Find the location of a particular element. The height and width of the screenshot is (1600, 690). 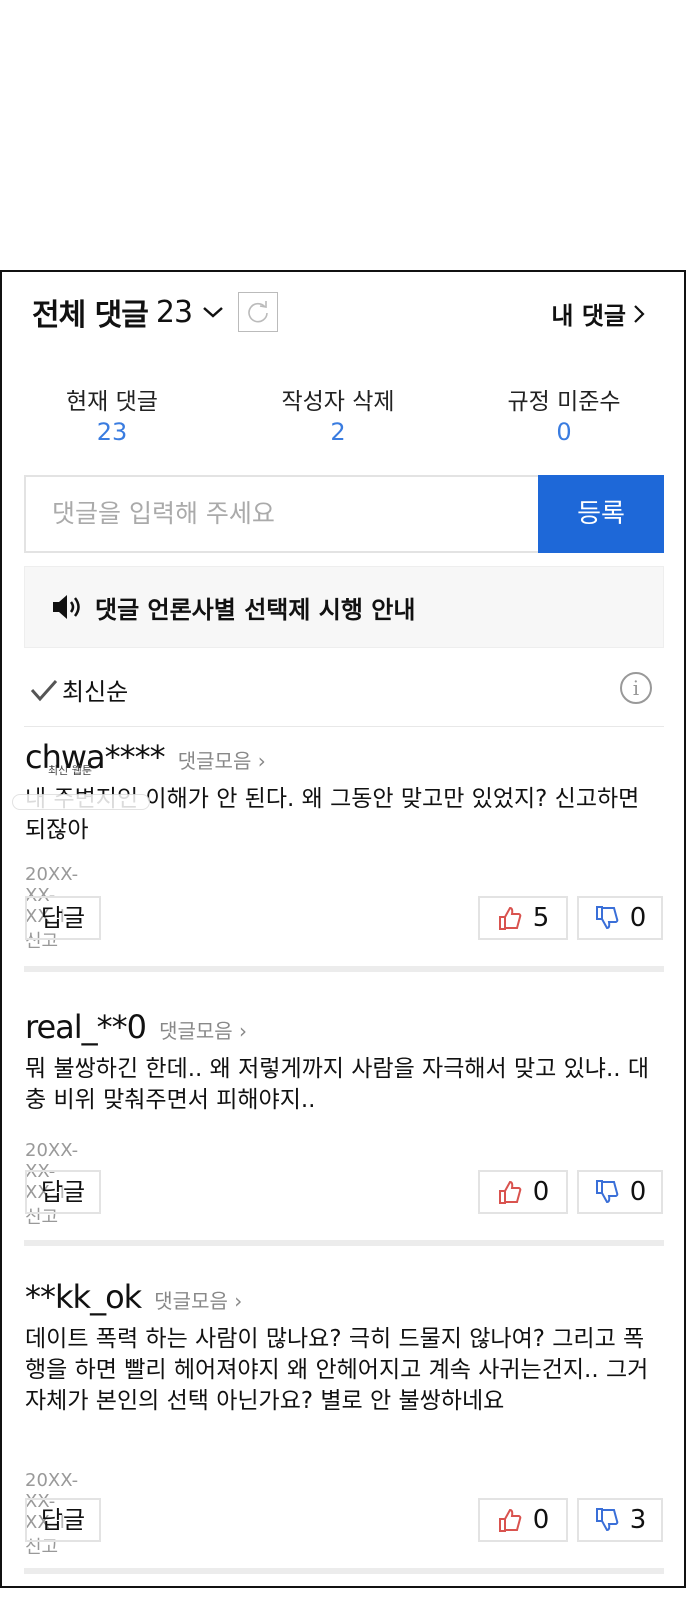

dislike-button: 3 is located at coordinates (620, 1520).